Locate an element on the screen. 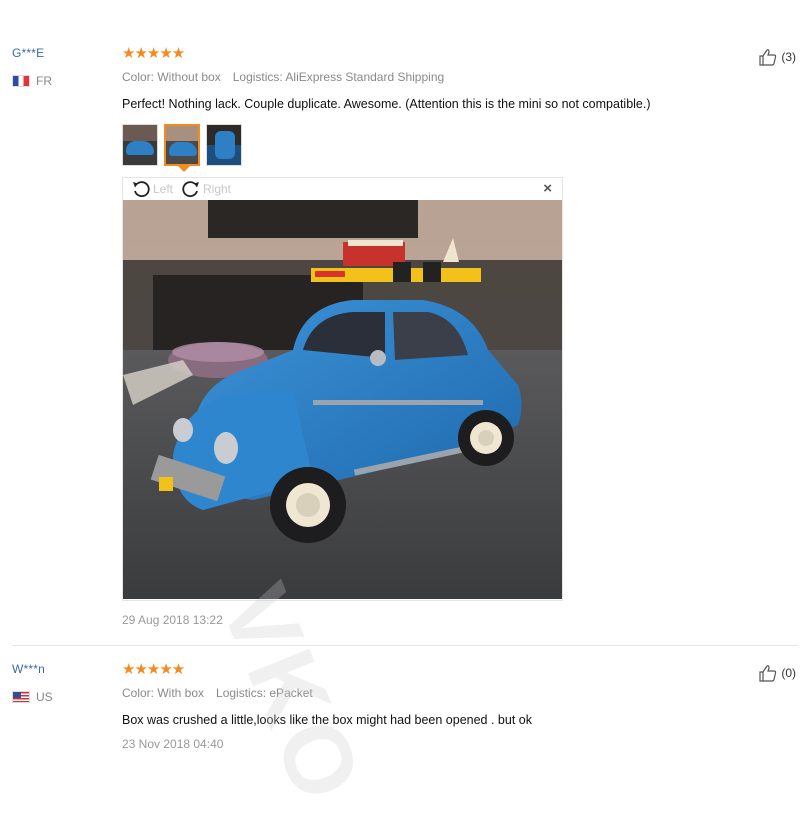 The height and width of the screenshot is (821, 800). review-date: 23 Nov 2018 04:40 is located at coordinates (173, 744).